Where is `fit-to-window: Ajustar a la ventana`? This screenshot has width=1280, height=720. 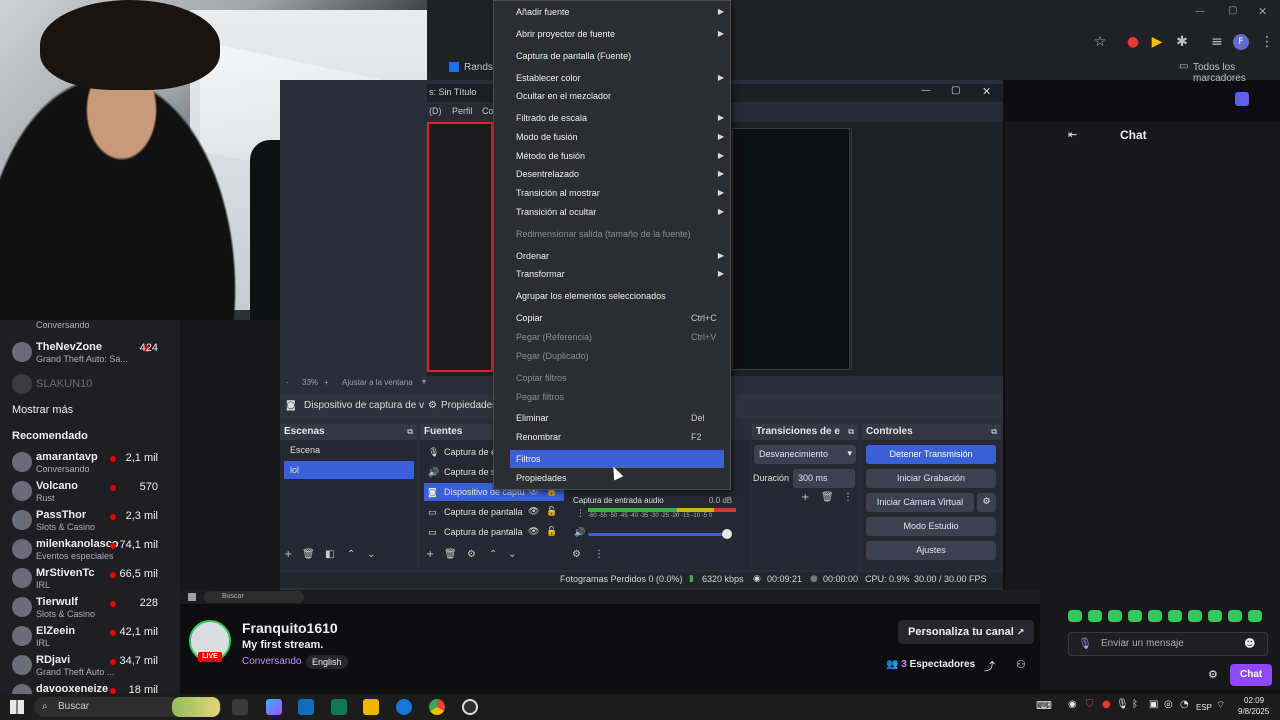 fit-to-window: Ajustar a la ventana is located at coordinates (377, 382).